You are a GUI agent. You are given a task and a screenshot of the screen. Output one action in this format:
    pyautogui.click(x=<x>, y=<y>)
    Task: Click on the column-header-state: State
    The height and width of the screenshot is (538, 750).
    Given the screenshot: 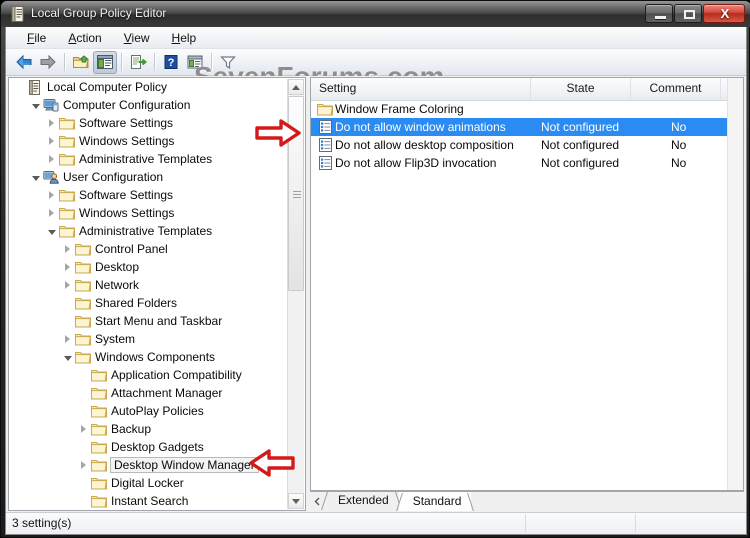 What is the action you would take?
    pyautogui.click(x=581, y=89)
    